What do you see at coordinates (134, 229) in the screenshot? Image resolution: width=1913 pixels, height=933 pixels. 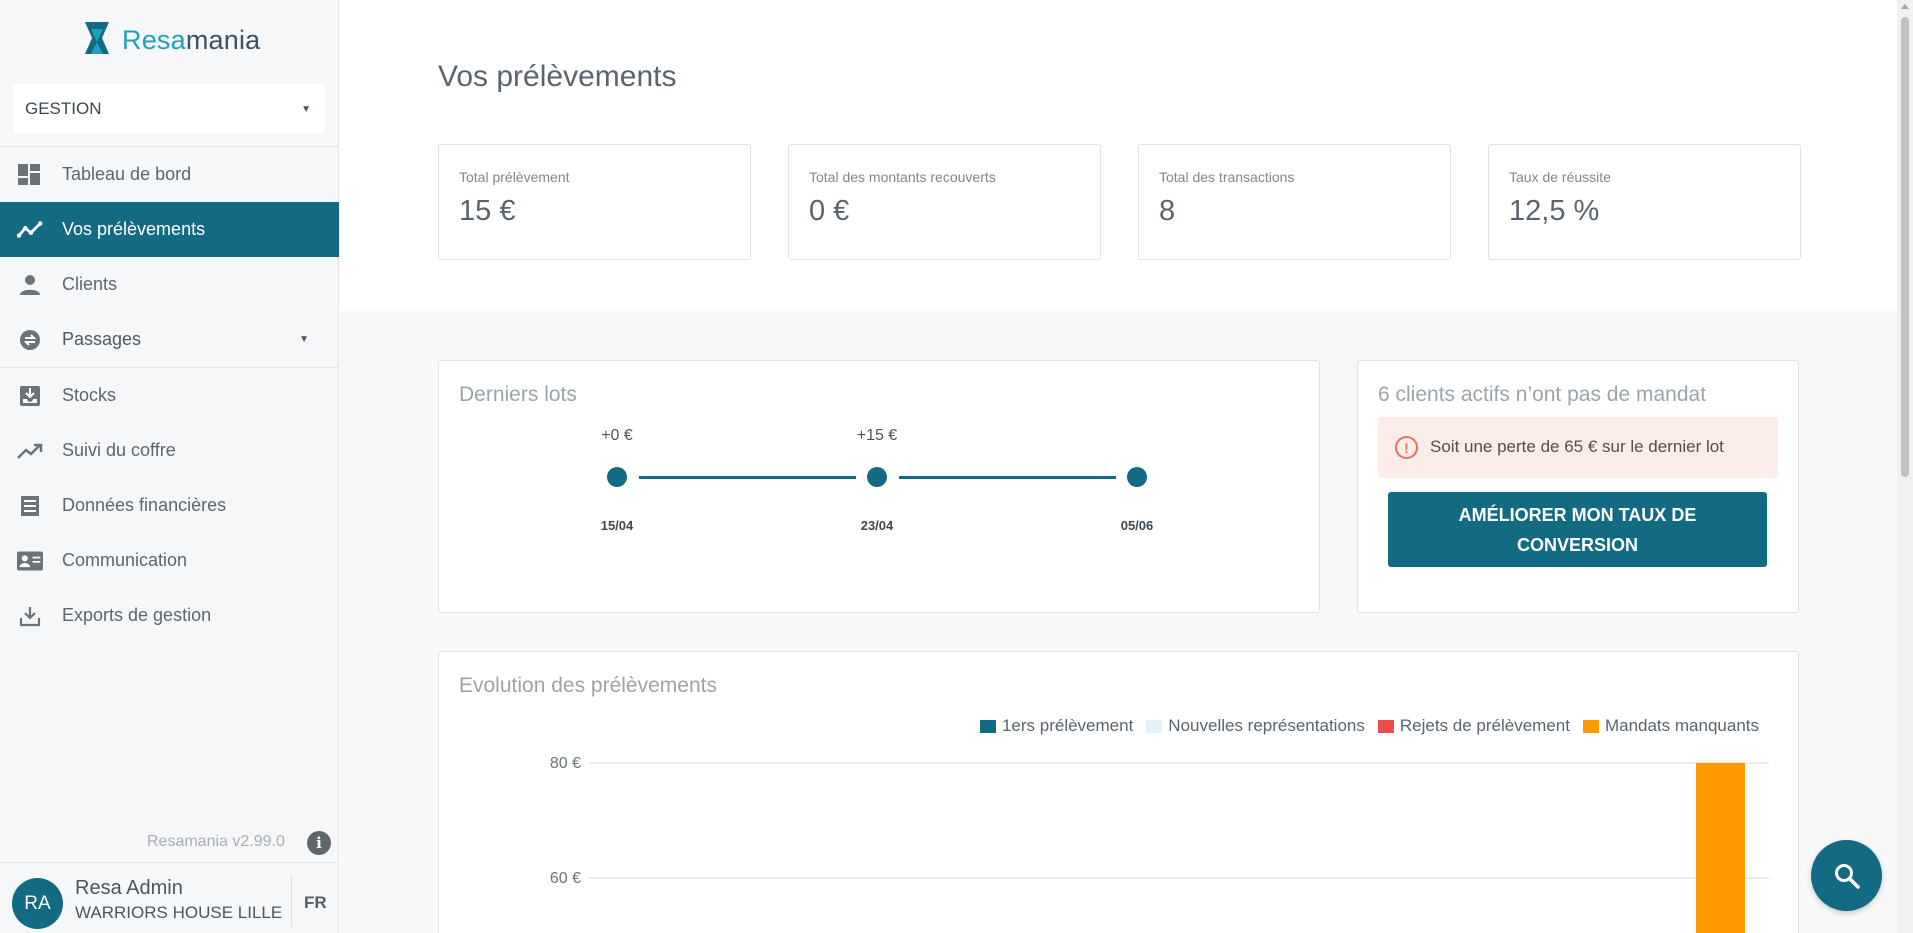 I see `sidebar-item-label: Vos prélèvements` at bounding box center [134, 229].